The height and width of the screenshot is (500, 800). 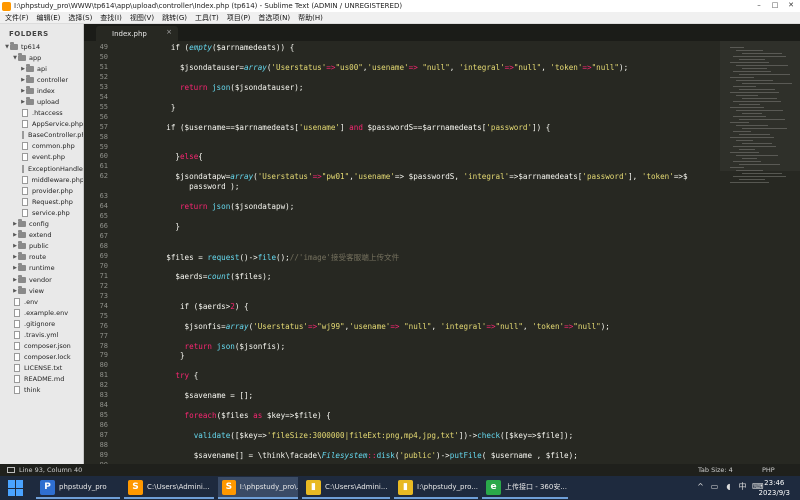 I want to click on menu-item: 查找(I), so click(x=111, y=18).